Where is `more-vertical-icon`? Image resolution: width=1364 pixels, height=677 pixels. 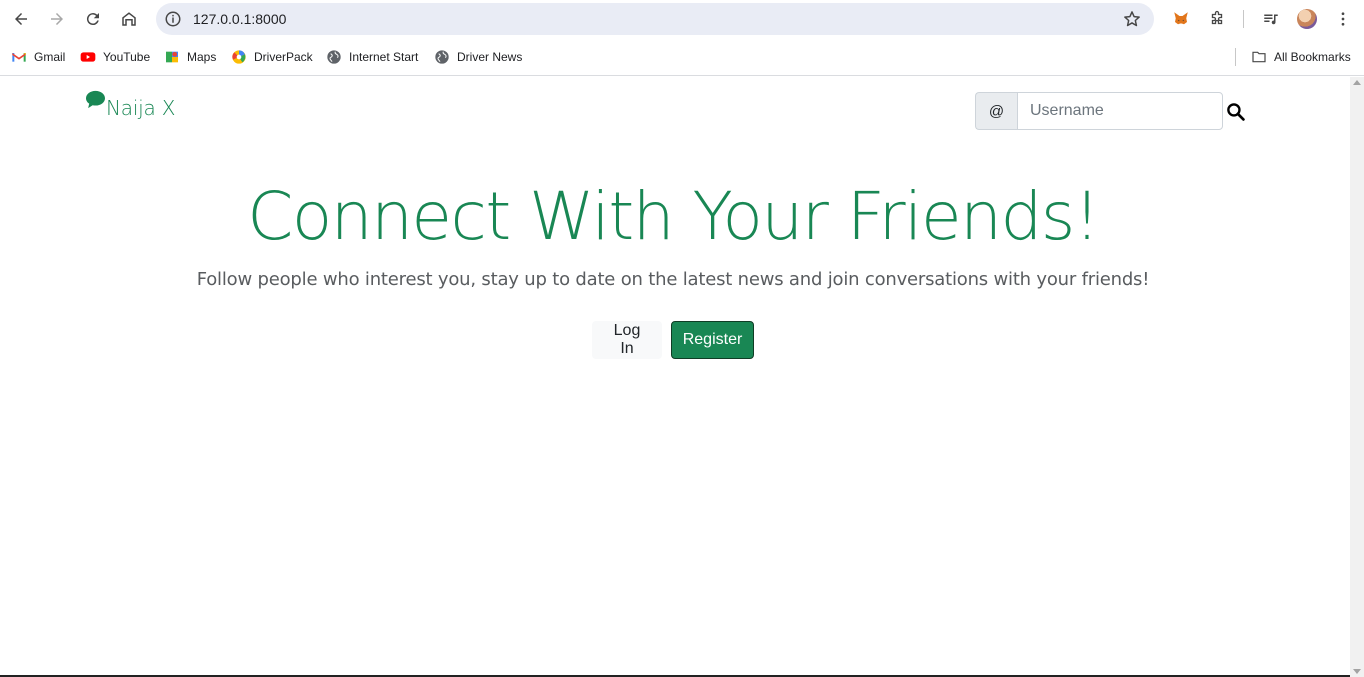
more-vertical-icon is located at coordinates (1343, 19).